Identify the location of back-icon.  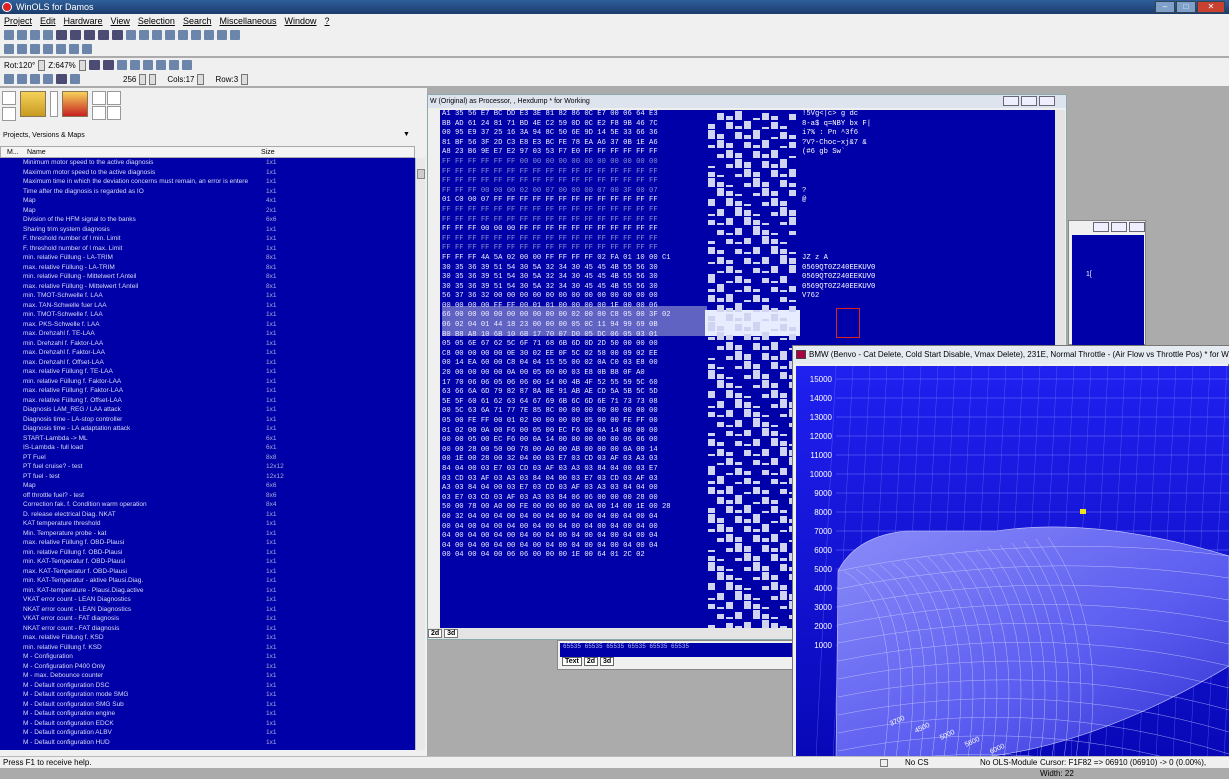
(170, 35).